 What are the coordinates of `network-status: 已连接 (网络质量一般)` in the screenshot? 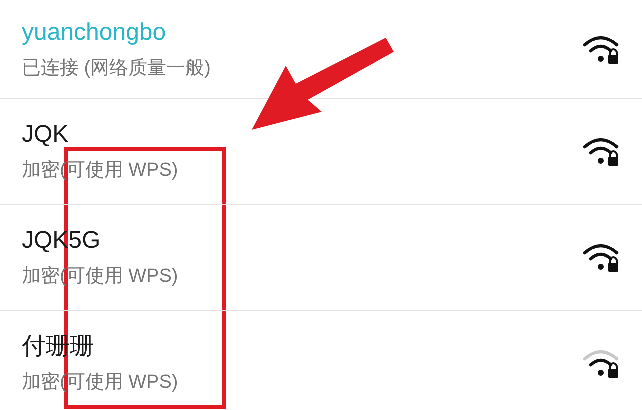 It's located at (116, 69).